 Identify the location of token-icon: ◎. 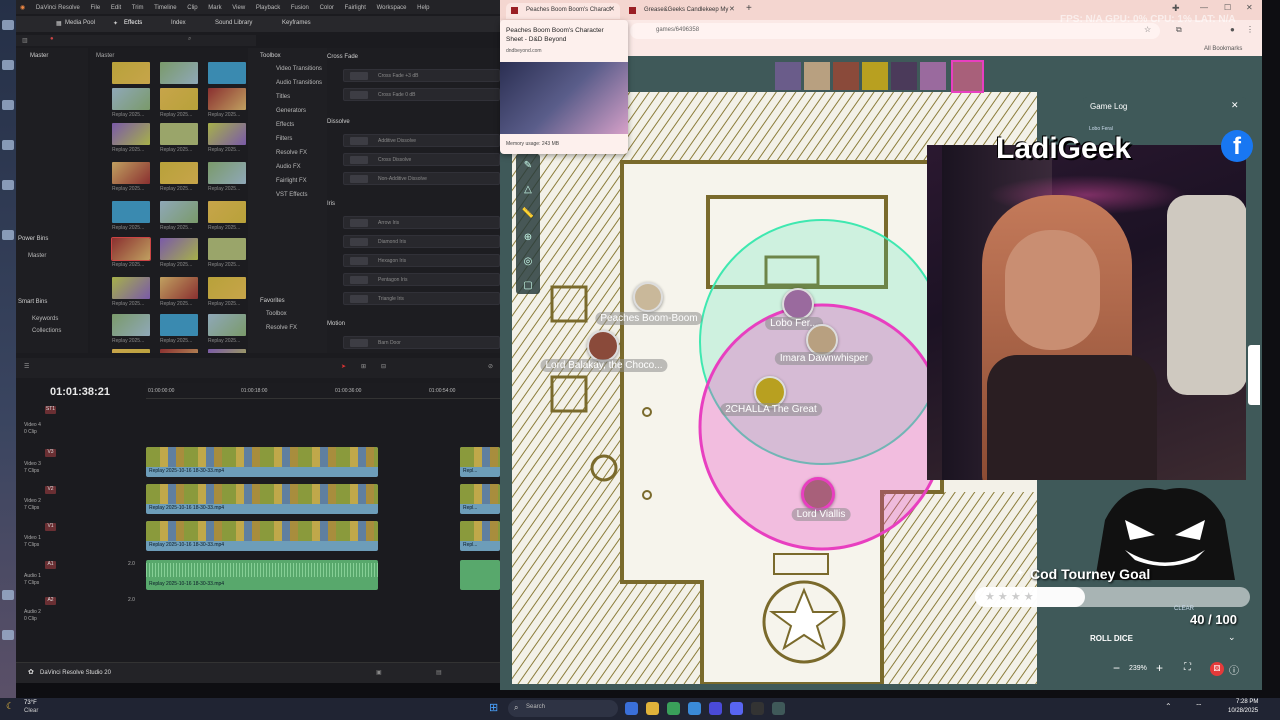
(528, 262).